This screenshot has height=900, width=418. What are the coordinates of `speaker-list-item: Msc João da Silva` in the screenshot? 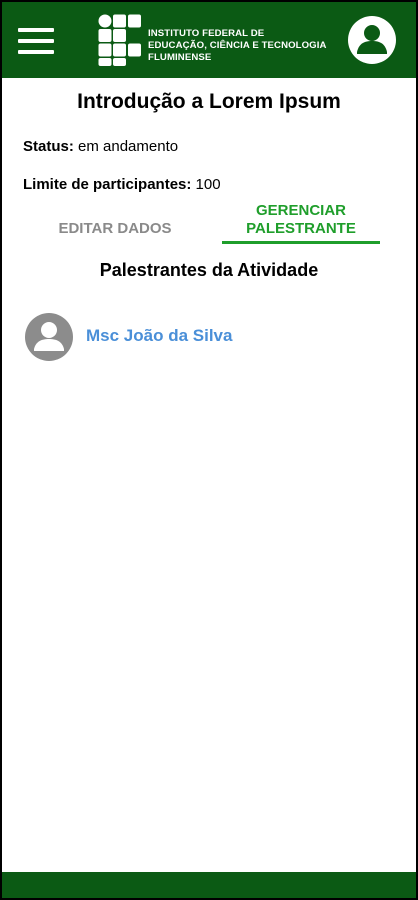 It's located at (204, 336).